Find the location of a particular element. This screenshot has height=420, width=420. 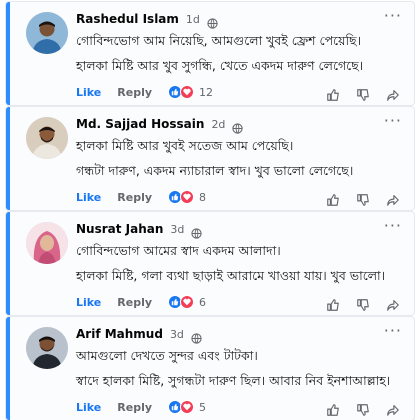

comment-text-line: আমগুলো দেখতে সুন্দর এবং টাটকা। is located at coordinates (167, 355).